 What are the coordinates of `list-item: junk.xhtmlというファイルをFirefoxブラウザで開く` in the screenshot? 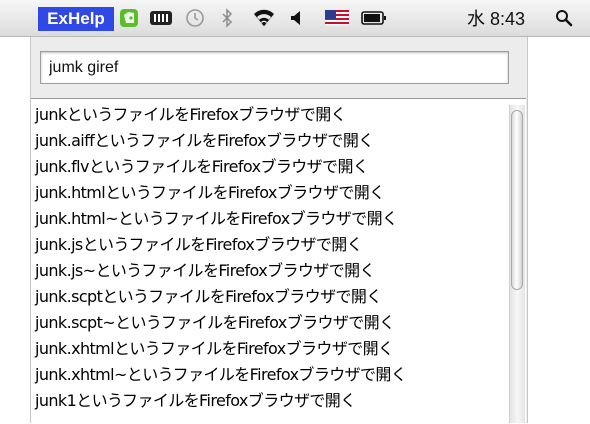 It's located at (214, 349).